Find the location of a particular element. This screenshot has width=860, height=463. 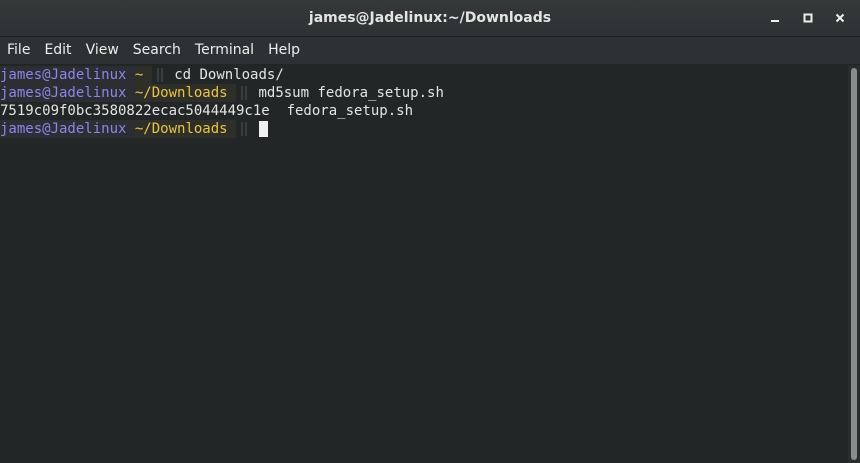

close-icon is located at coordinates (840, 18).